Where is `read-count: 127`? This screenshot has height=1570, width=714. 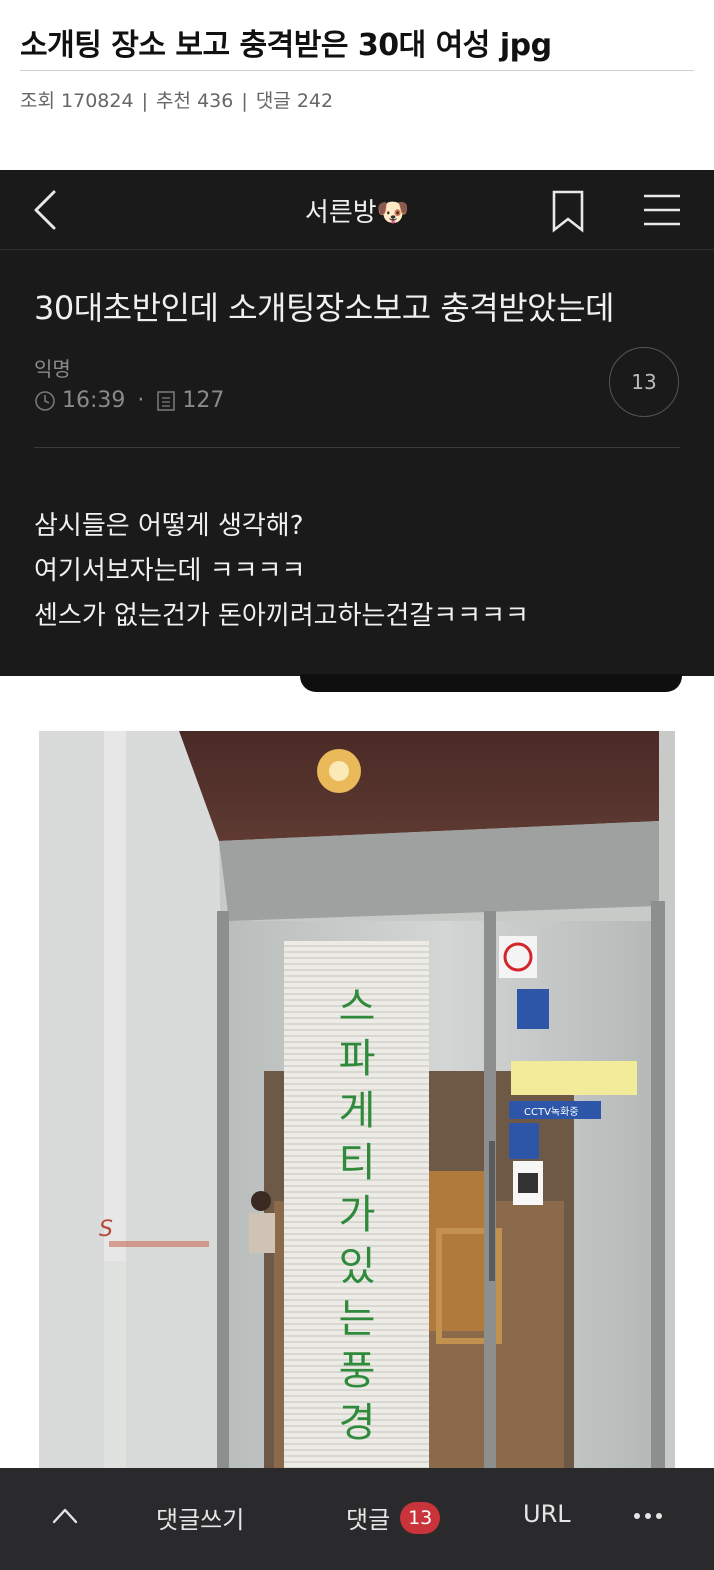
read-count: 127 is located at coordinates (203, 400).